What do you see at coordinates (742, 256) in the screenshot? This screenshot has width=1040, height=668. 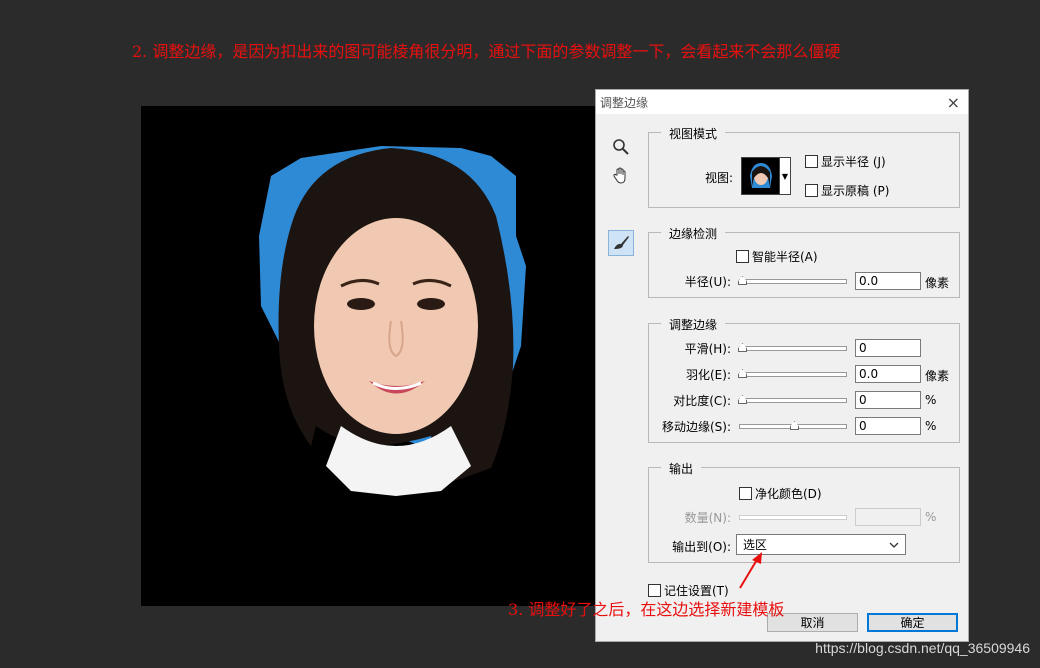 I see `smart-radius-checkbox` at bounding box center [742, 256].